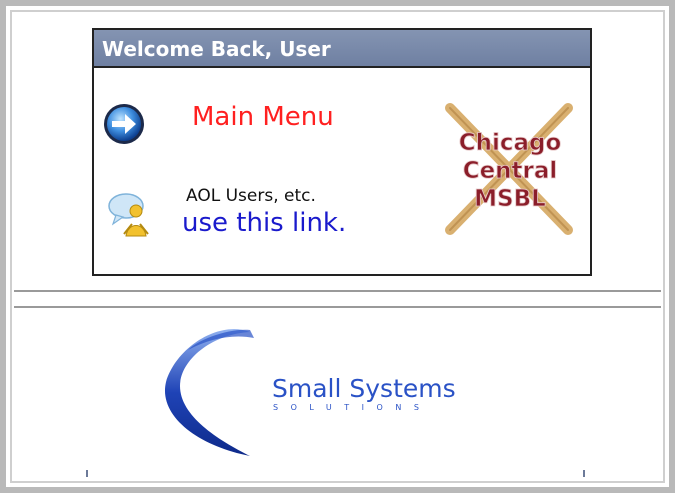  I want to click on main-menu-link: Main Menu, so click(263, 117).